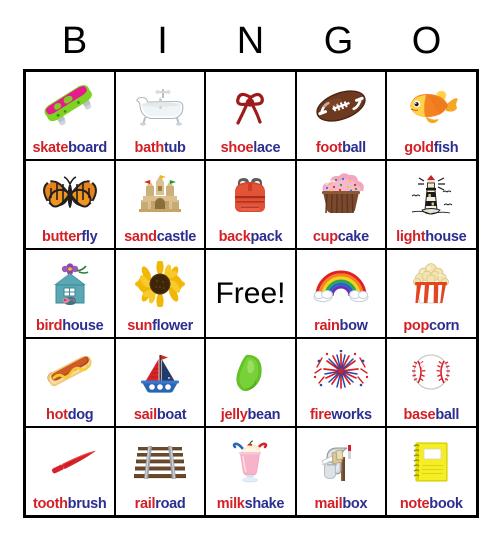  Describe the element at coordinates (149, 148) in the screenshot. I see `word-segment-first: bath` at that location.